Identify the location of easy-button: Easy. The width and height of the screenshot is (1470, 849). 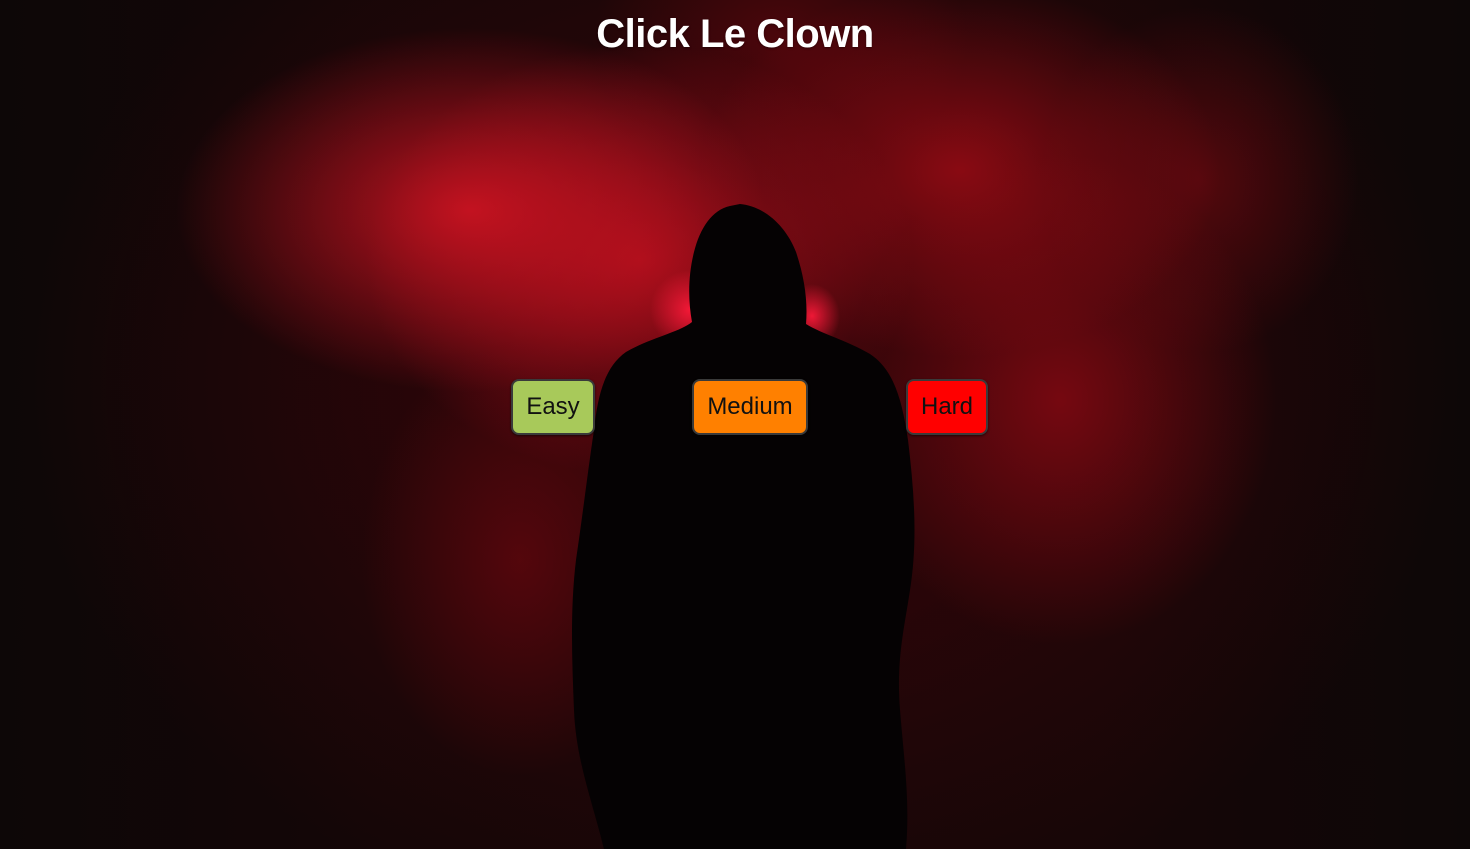
(553, 407).